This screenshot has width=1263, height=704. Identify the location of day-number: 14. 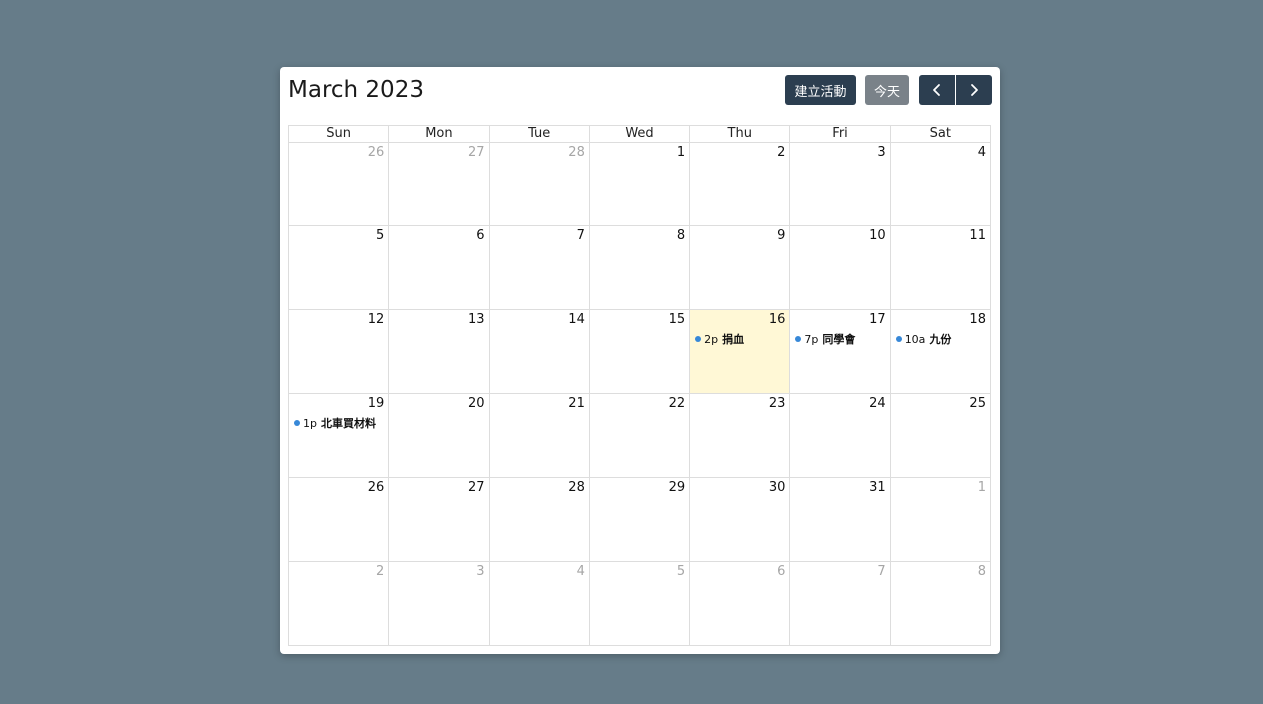
(576, 319).